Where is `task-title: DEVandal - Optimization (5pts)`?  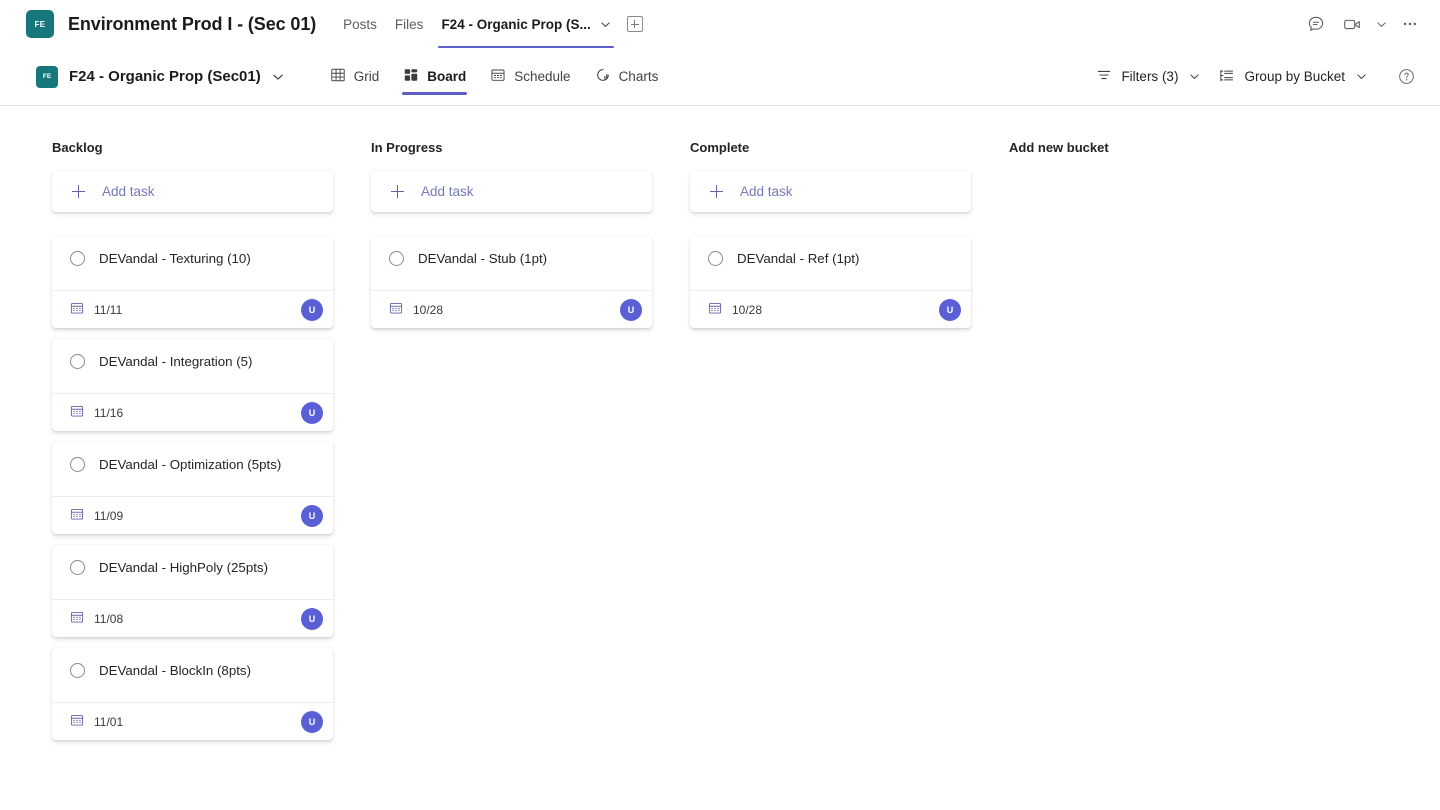 task-title: DEVandal - Optimization (5pts) is located at coordinates (190, 464).